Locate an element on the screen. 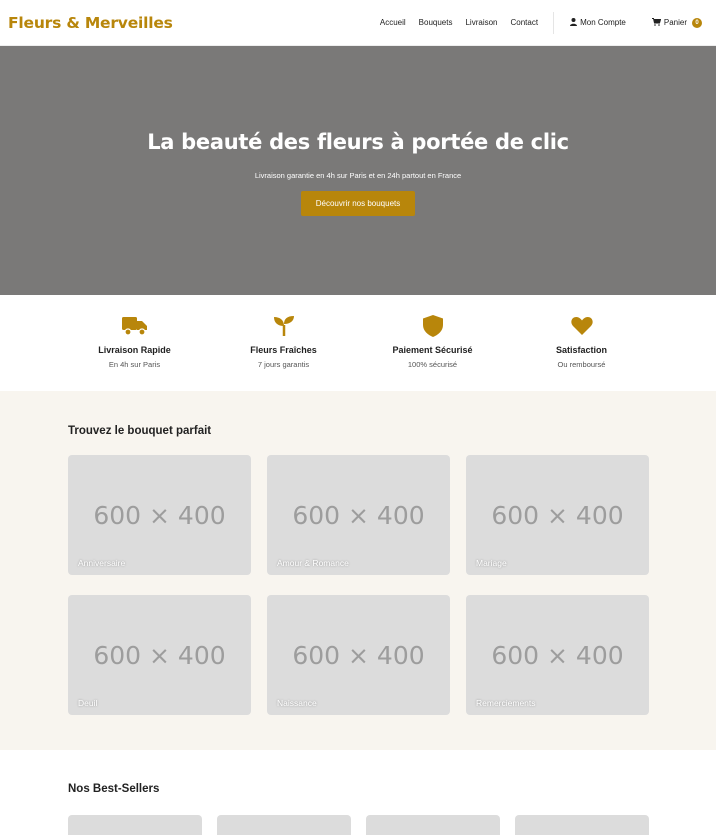 The image size is (716, 835). feature-satisfaction: Satisfaction Ou remboursé is located at coordinates (581, 343).